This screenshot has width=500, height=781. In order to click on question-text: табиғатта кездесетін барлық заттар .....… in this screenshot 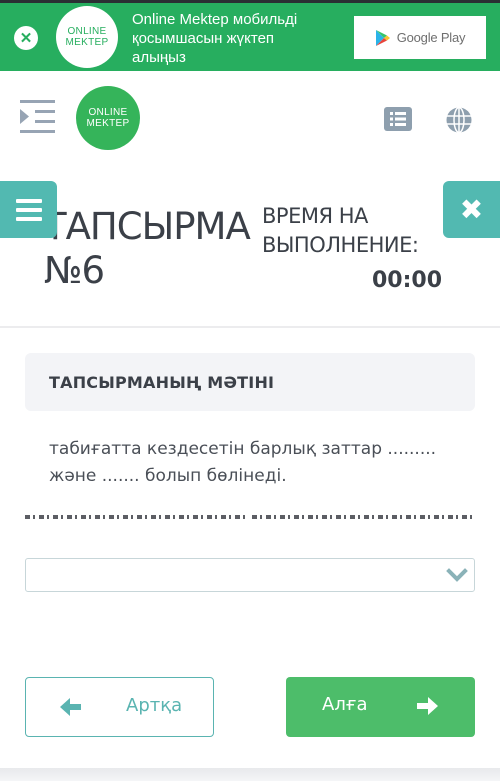, I will do `click(243, 462)`.